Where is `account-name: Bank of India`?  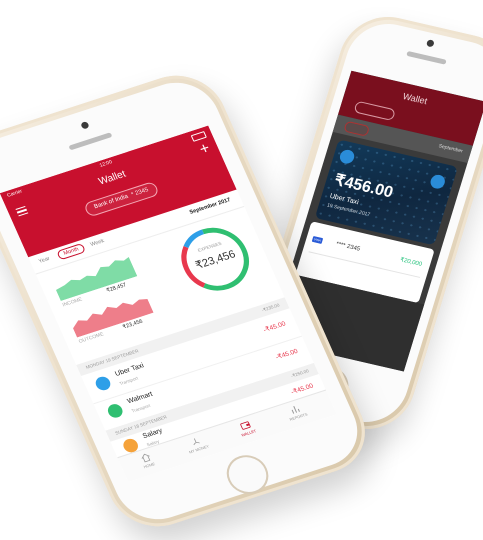
account-name: Bank of India is located at coordinates (111, 202).